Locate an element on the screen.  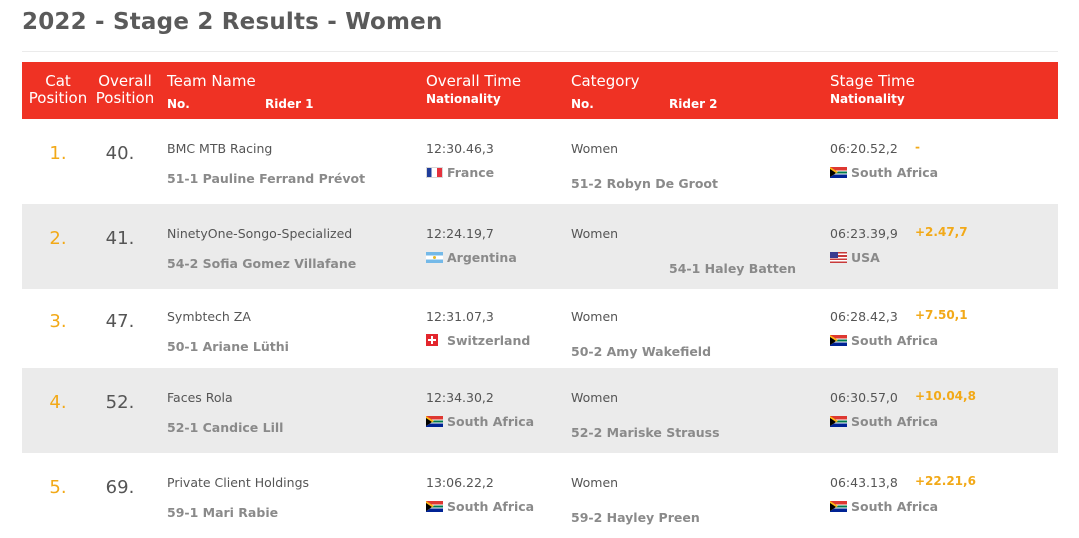
cat-position: 1. is located at coordinates (58, 153).